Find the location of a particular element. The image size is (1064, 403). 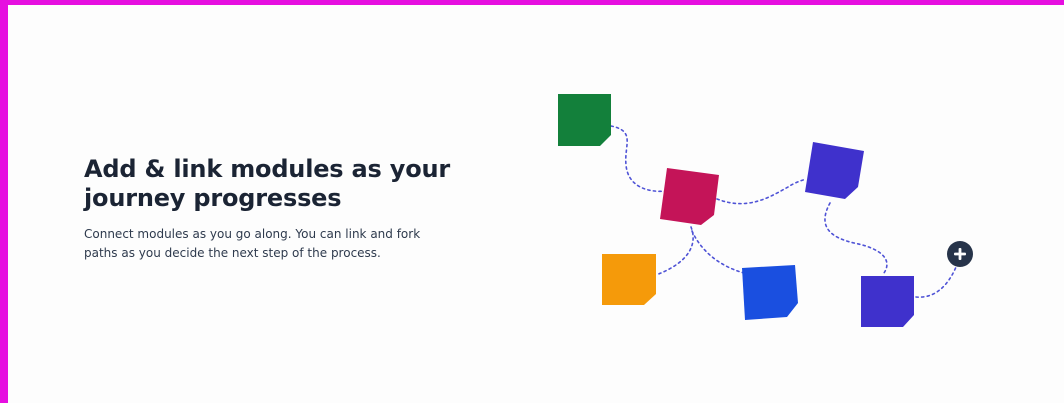

module-orange-note is located at coordinates (629, 279).